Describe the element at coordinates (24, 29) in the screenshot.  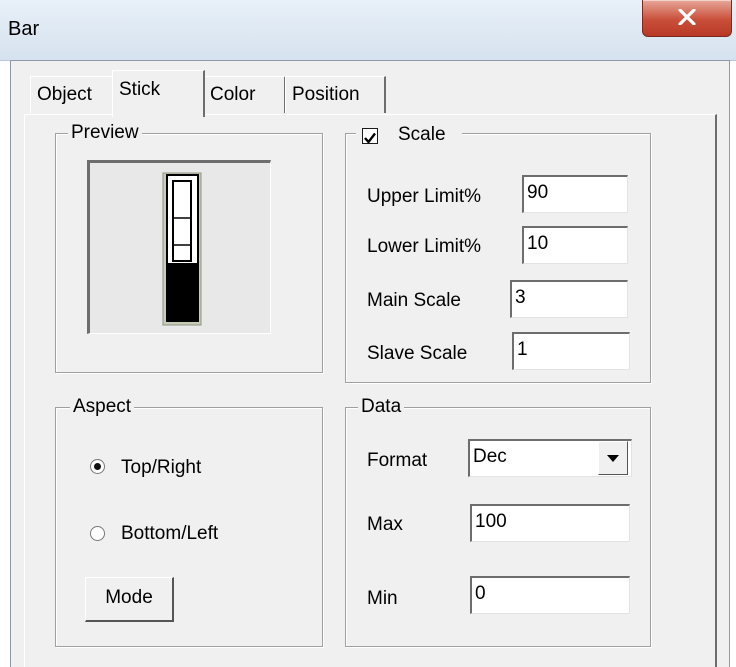
I see `window-title: Bar` at that location.